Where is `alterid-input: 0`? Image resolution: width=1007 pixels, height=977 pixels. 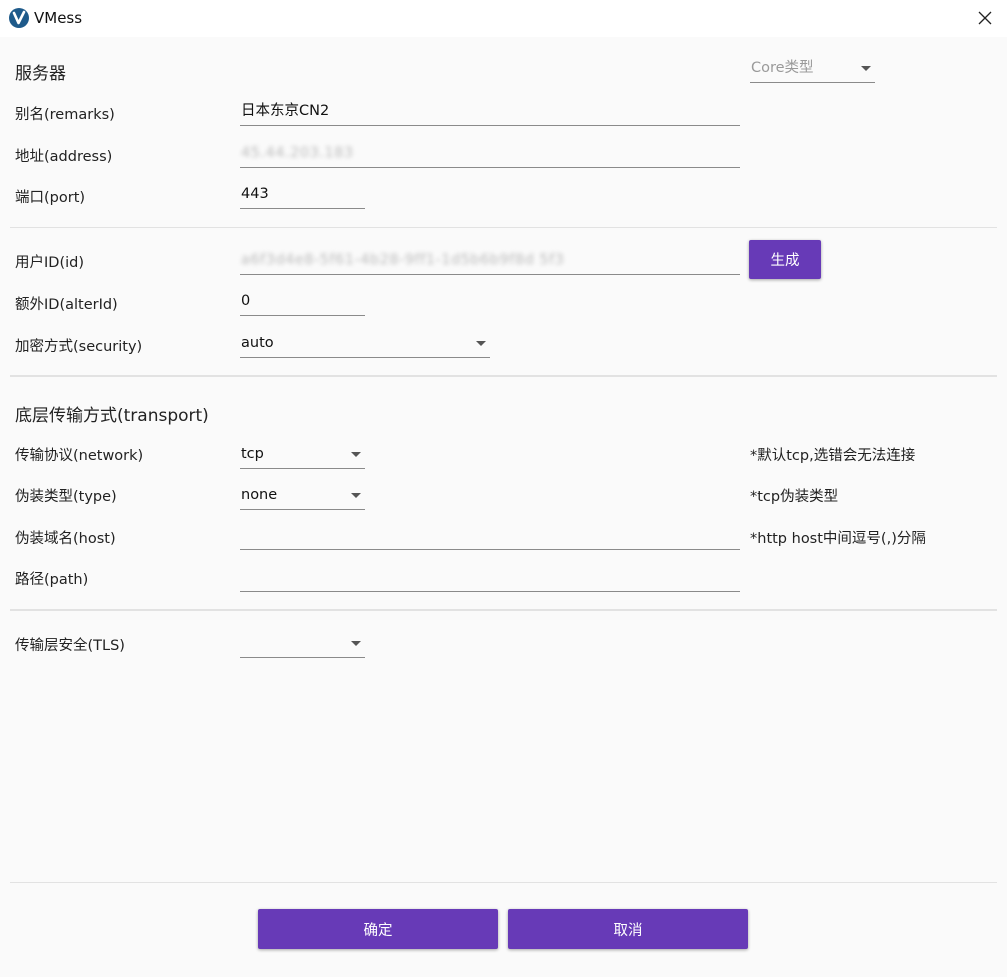 alterid-input: 0 is located at coordinates (302, 303).